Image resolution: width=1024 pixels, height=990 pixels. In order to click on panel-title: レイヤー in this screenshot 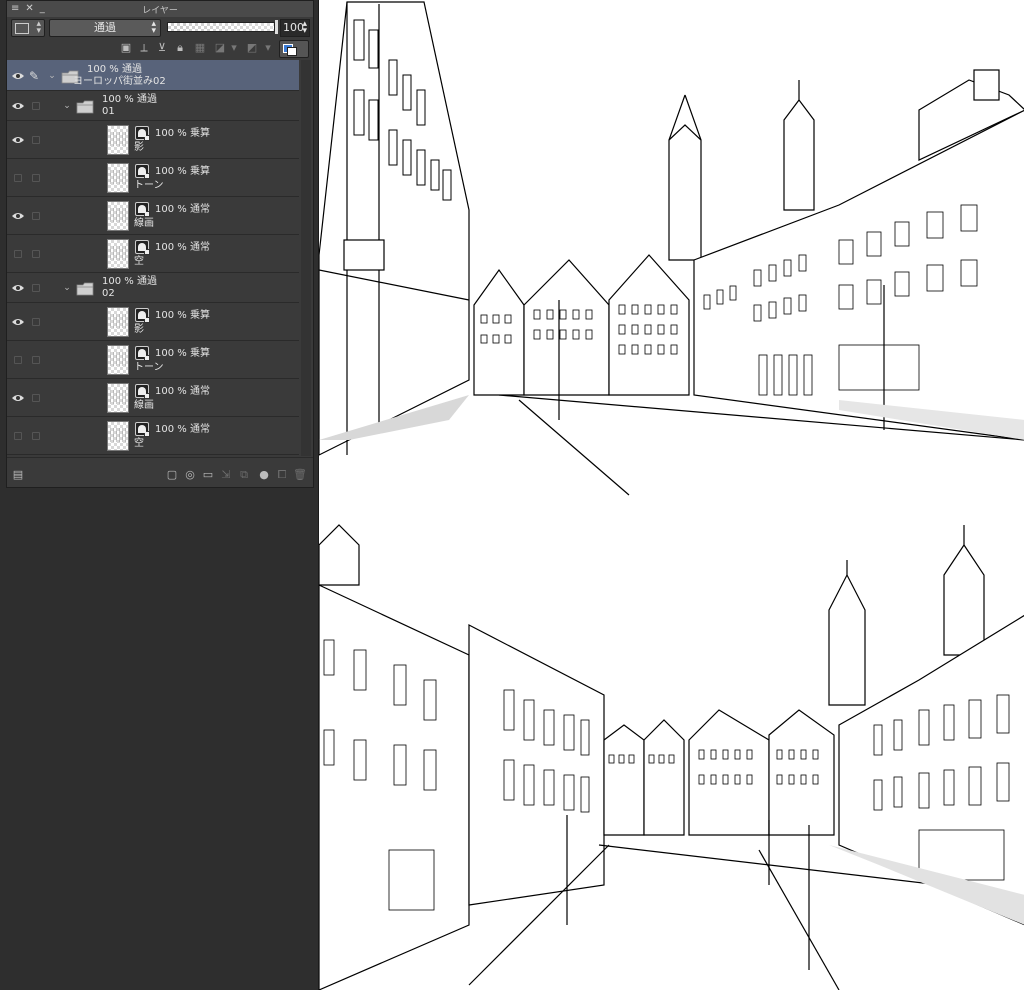, I will do `click(160, 11)`.